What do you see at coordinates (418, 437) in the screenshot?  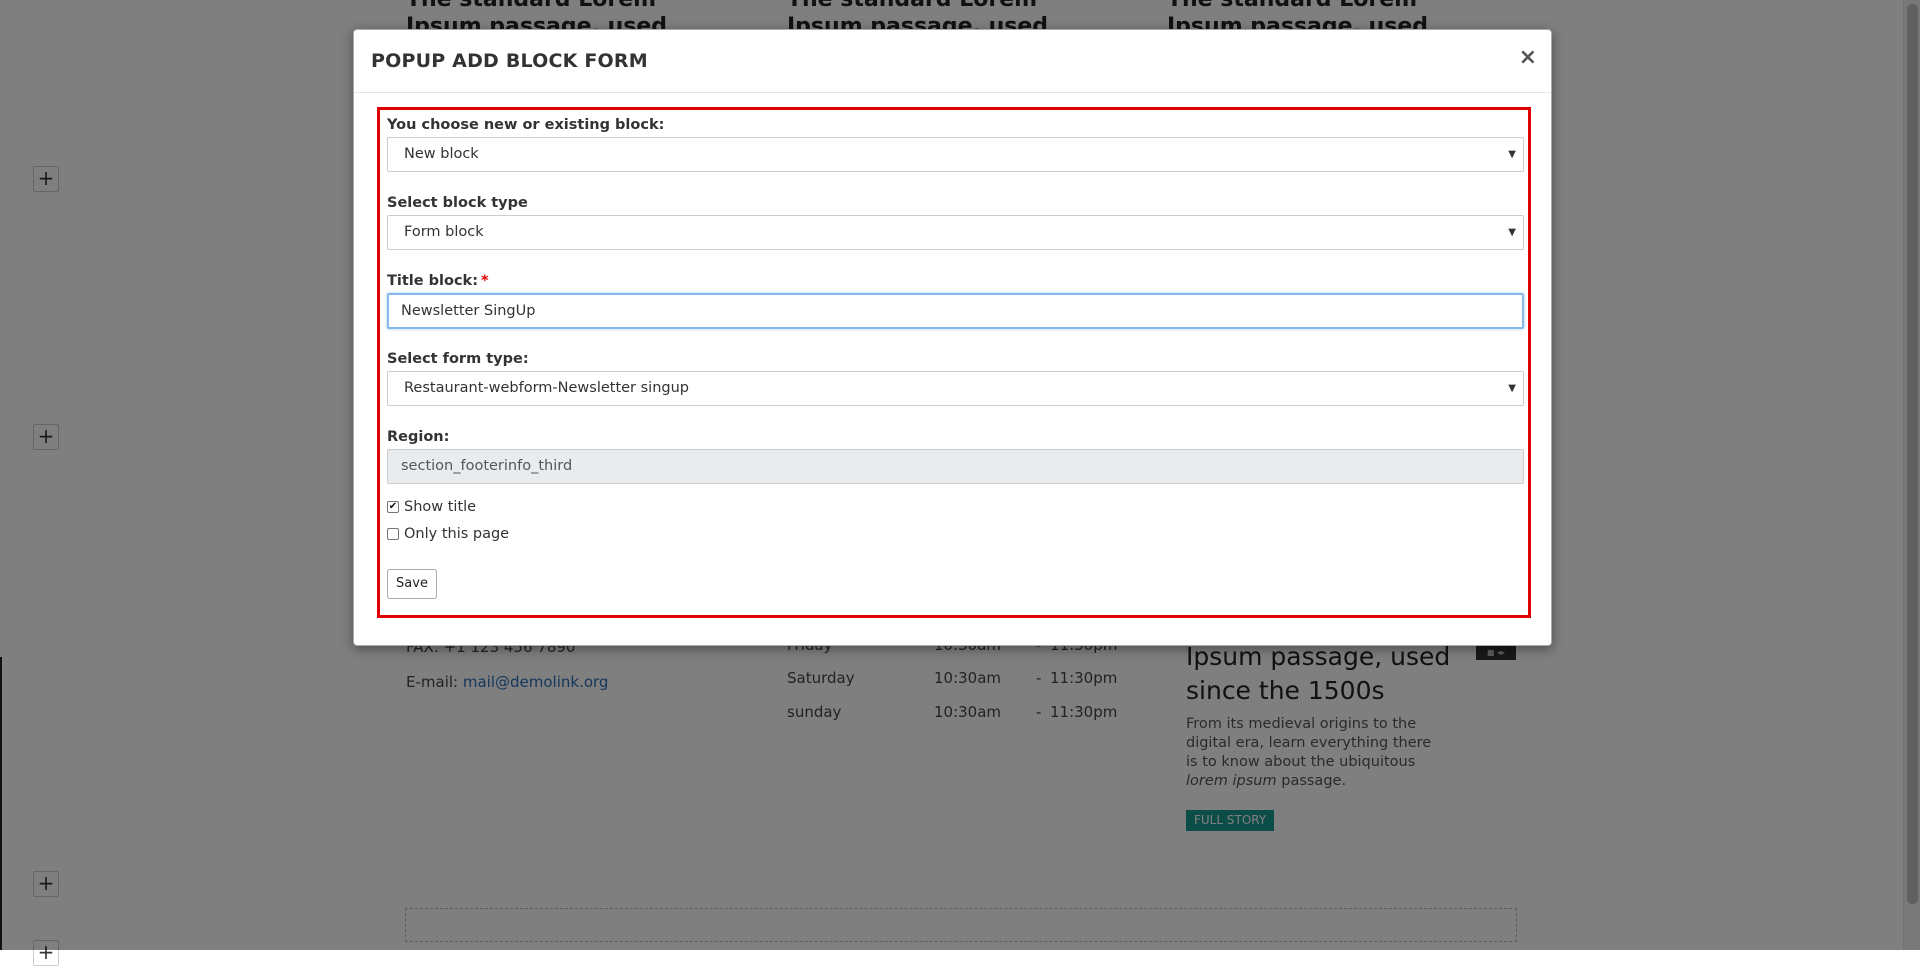 I see `region-label: Region:` at bounding box center [418, 437].